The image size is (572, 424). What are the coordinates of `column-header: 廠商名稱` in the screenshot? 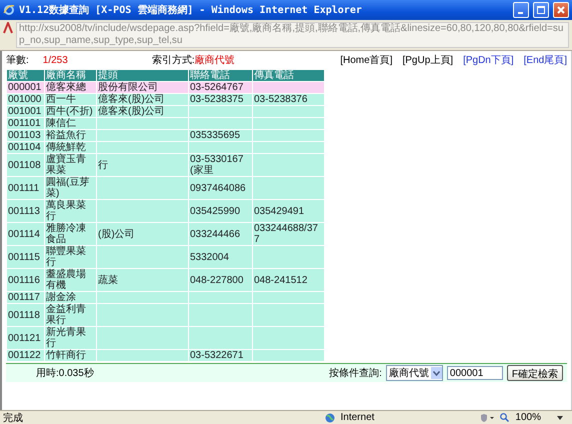 It's located at (70, 76).